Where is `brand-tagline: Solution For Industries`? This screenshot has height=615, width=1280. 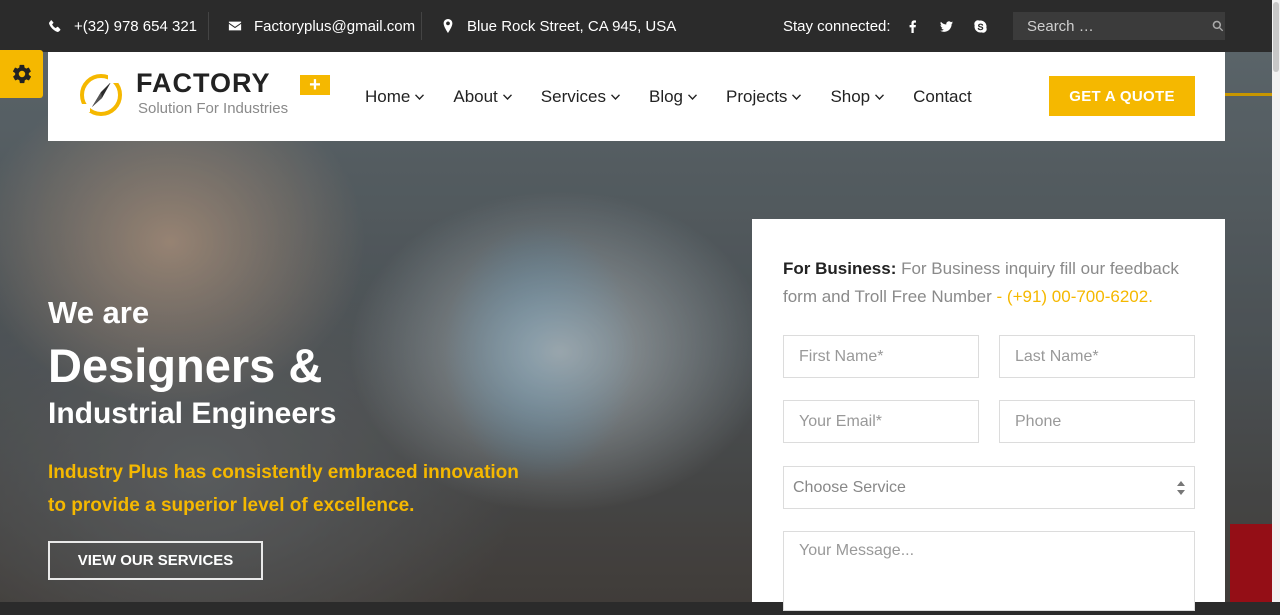
brand-tagline: Solution For Industries is located at coordinates (213, 108).